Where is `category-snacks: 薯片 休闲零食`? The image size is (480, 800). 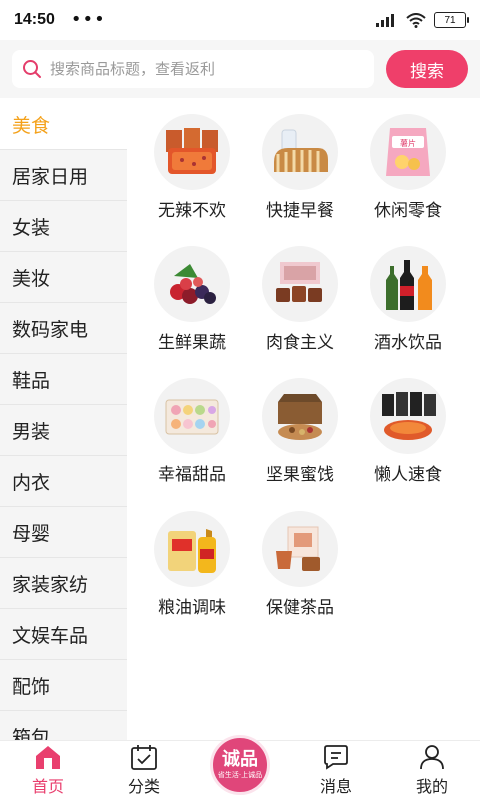
category-snacks: 薯片 休闲零食 is located at coordinates (408, 167).